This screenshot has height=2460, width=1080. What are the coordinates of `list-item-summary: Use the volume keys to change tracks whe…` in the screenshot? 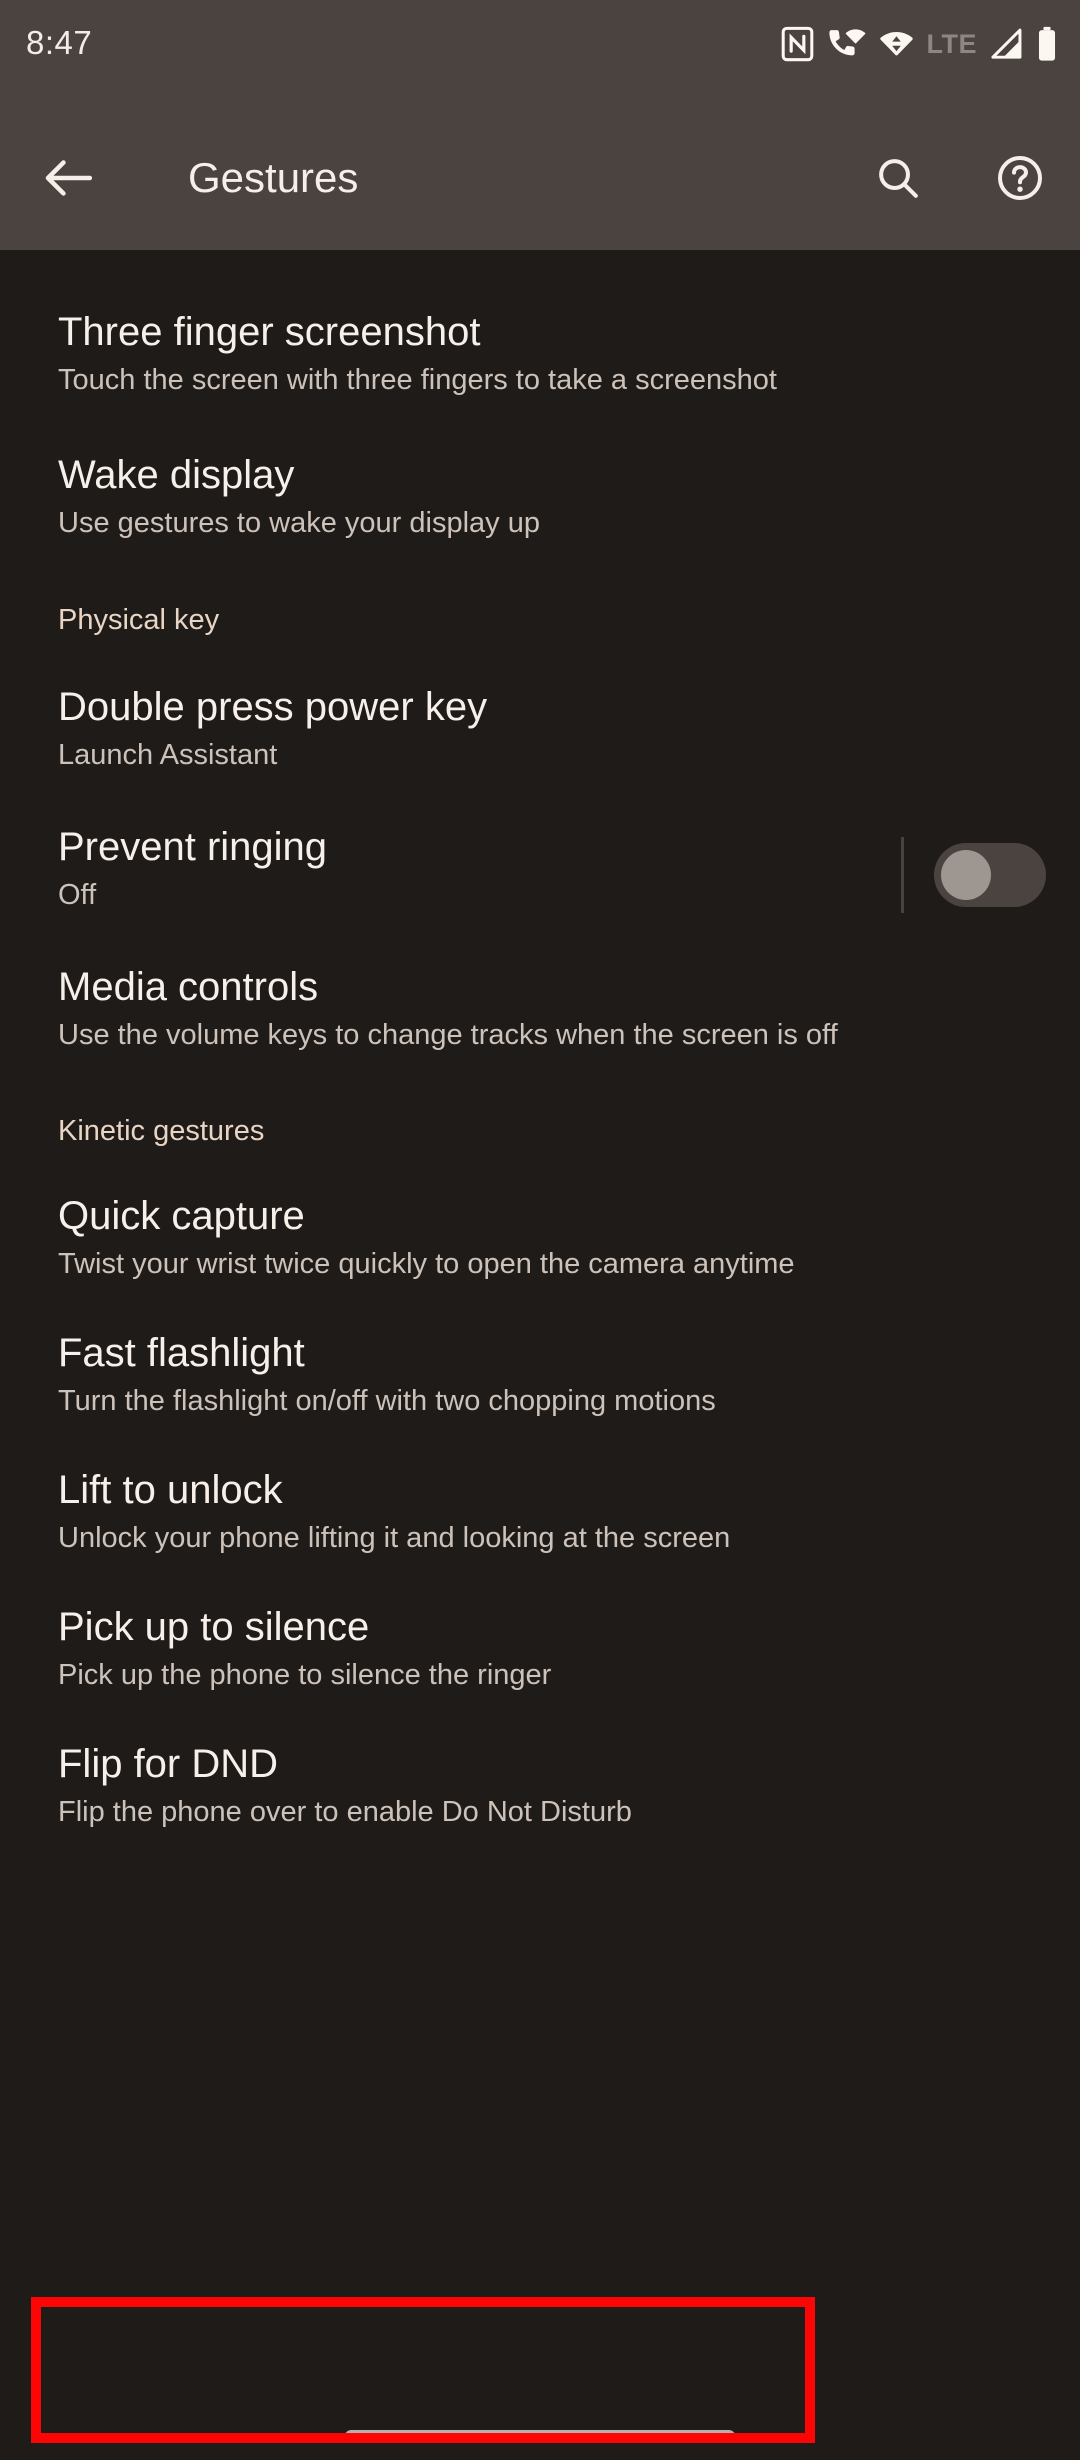 It's located at (448, 1035).